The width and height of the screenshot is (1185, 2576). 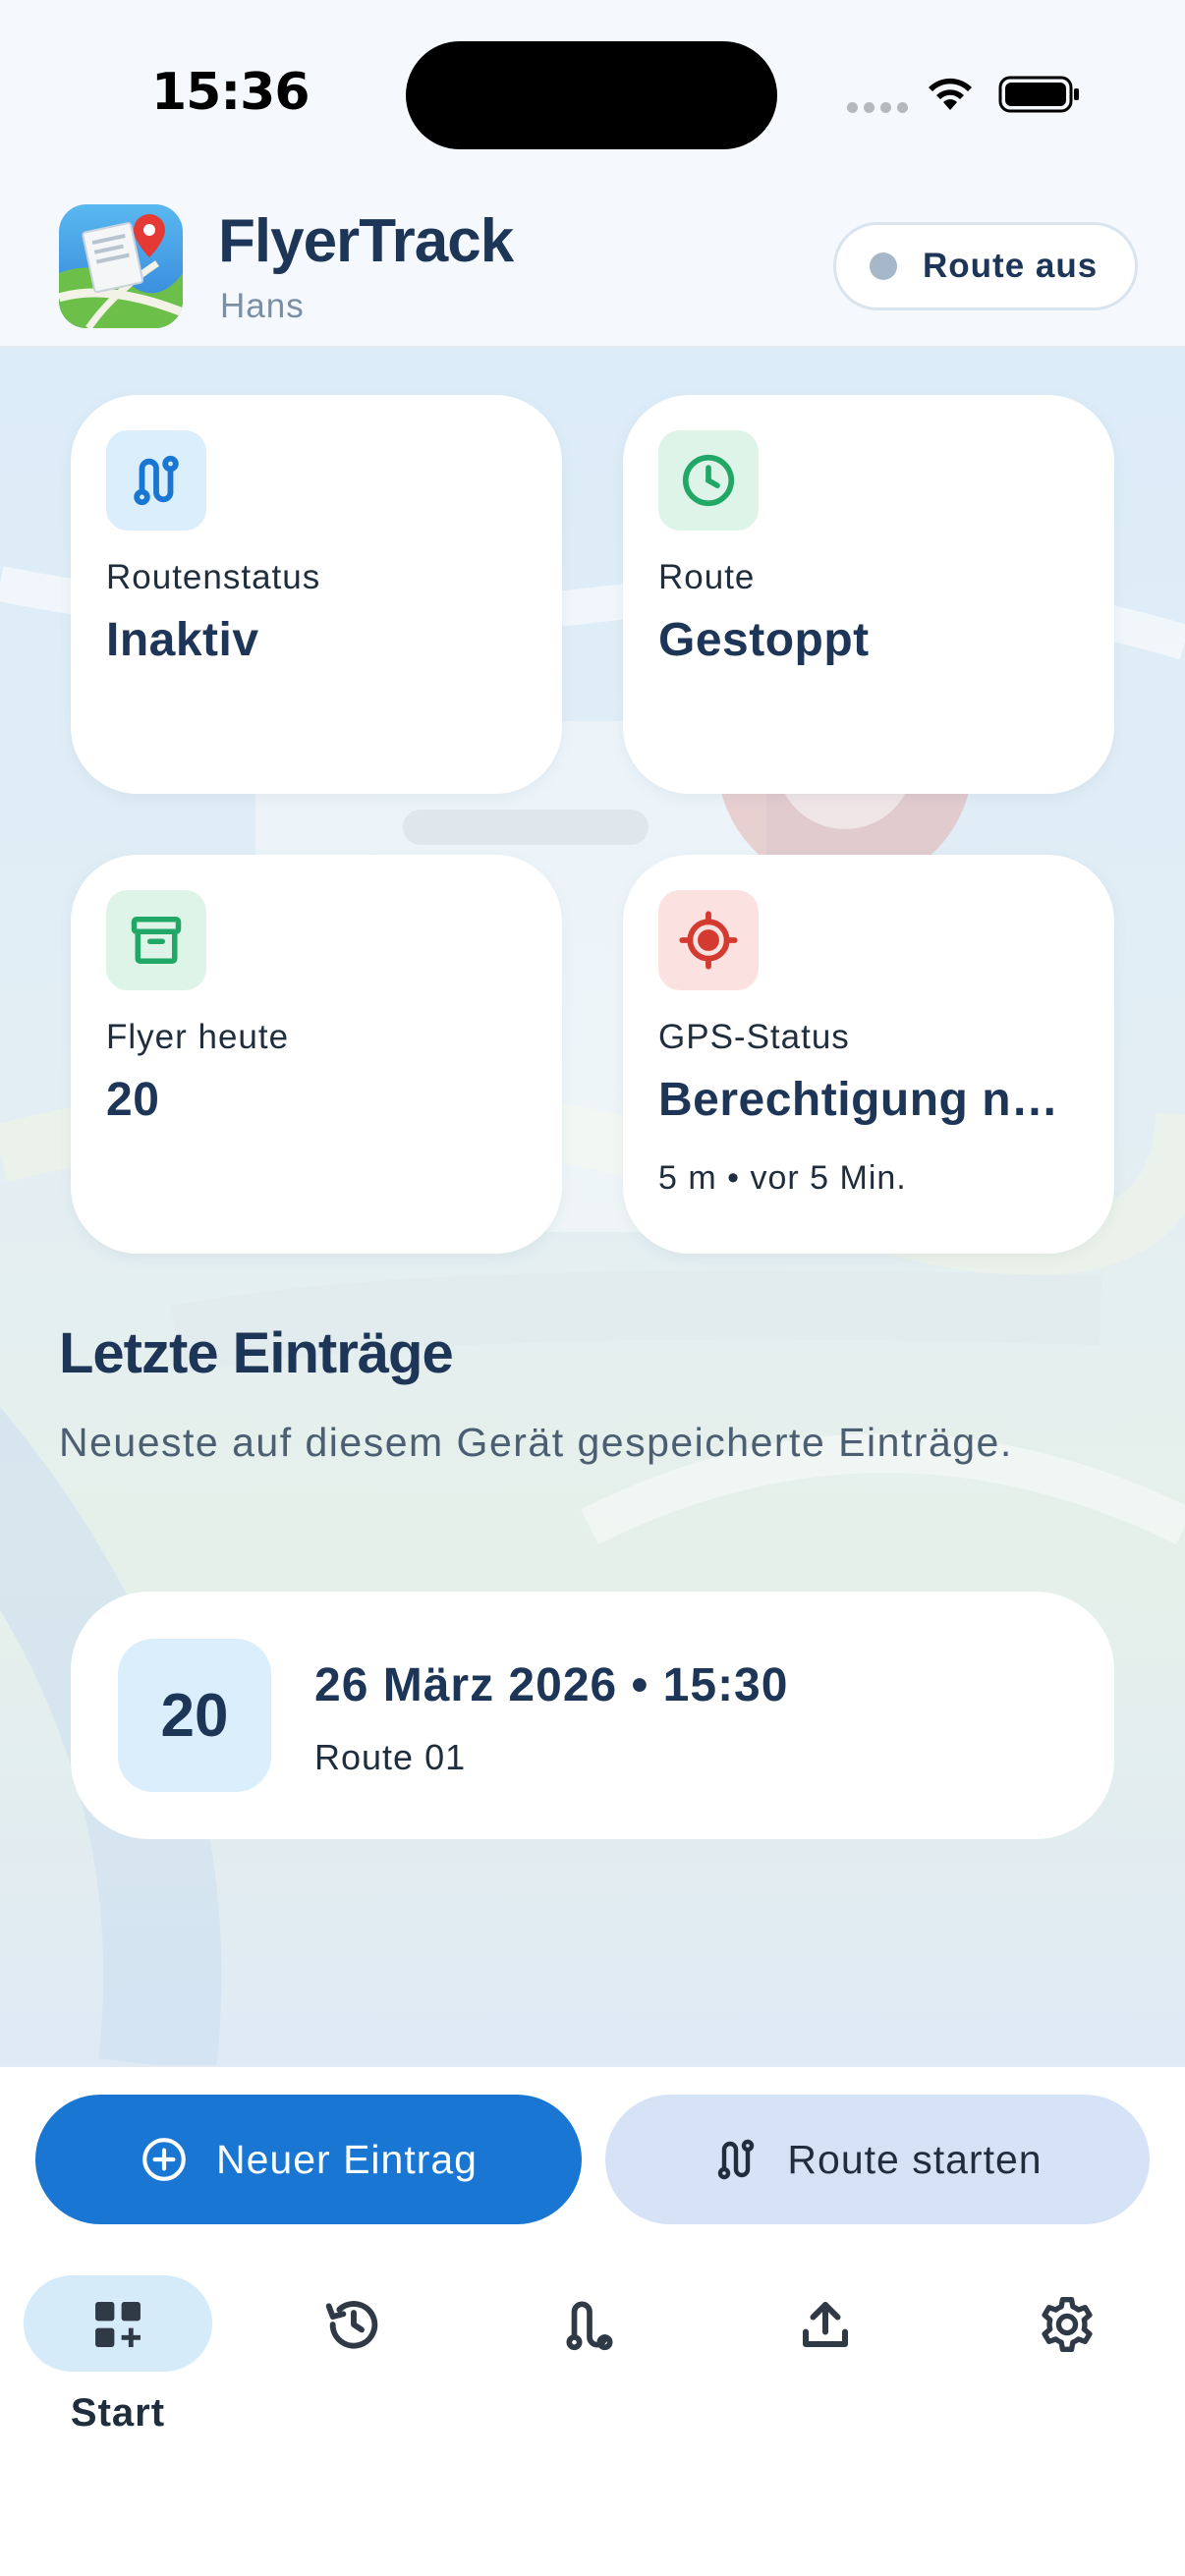 What do you see at coordinates (592, 2148) in the screenshot?
I see `action-bar: Neuer Eintrag Route starten` at bounding box center [592, 2148].